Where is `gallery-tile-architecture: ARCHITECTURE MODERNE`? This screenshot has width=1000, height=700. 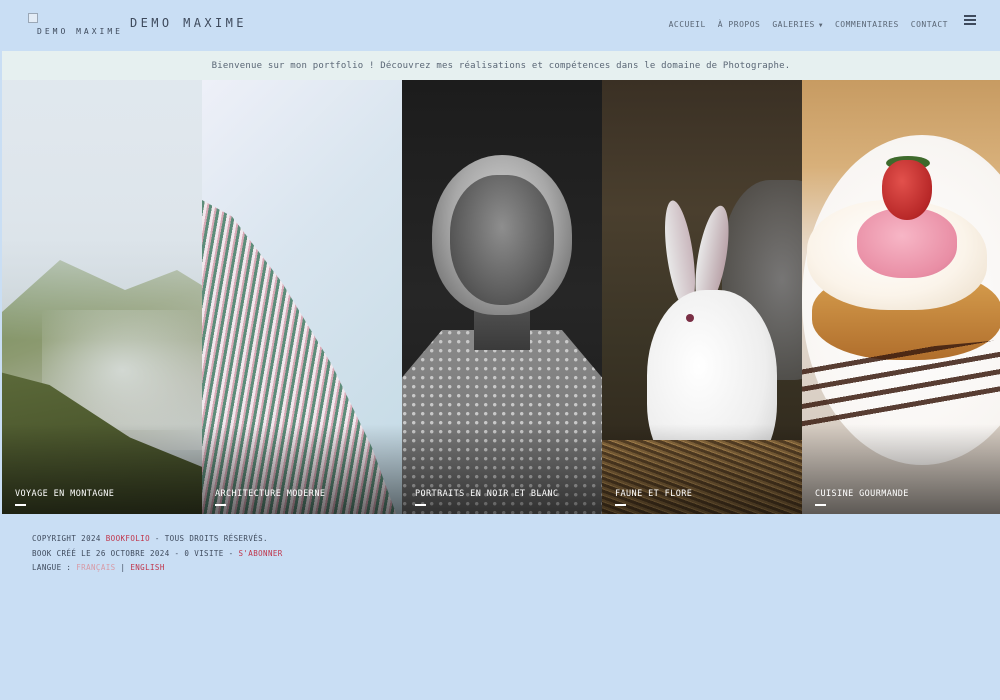
gallery-tile-architecture: ARCHITECTURE MODERNE is located at coordinates (302, 297).